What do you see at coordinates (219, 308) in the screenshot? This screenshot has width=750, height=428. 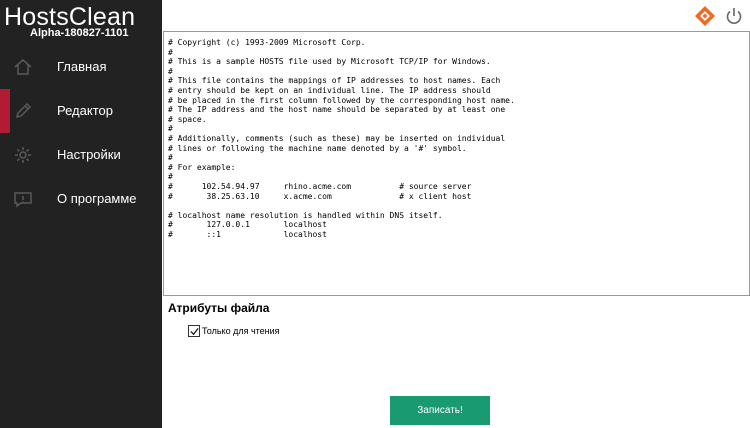 I see `file-attributes-title: Атрибуты файла` at bounding box center [219, 308].